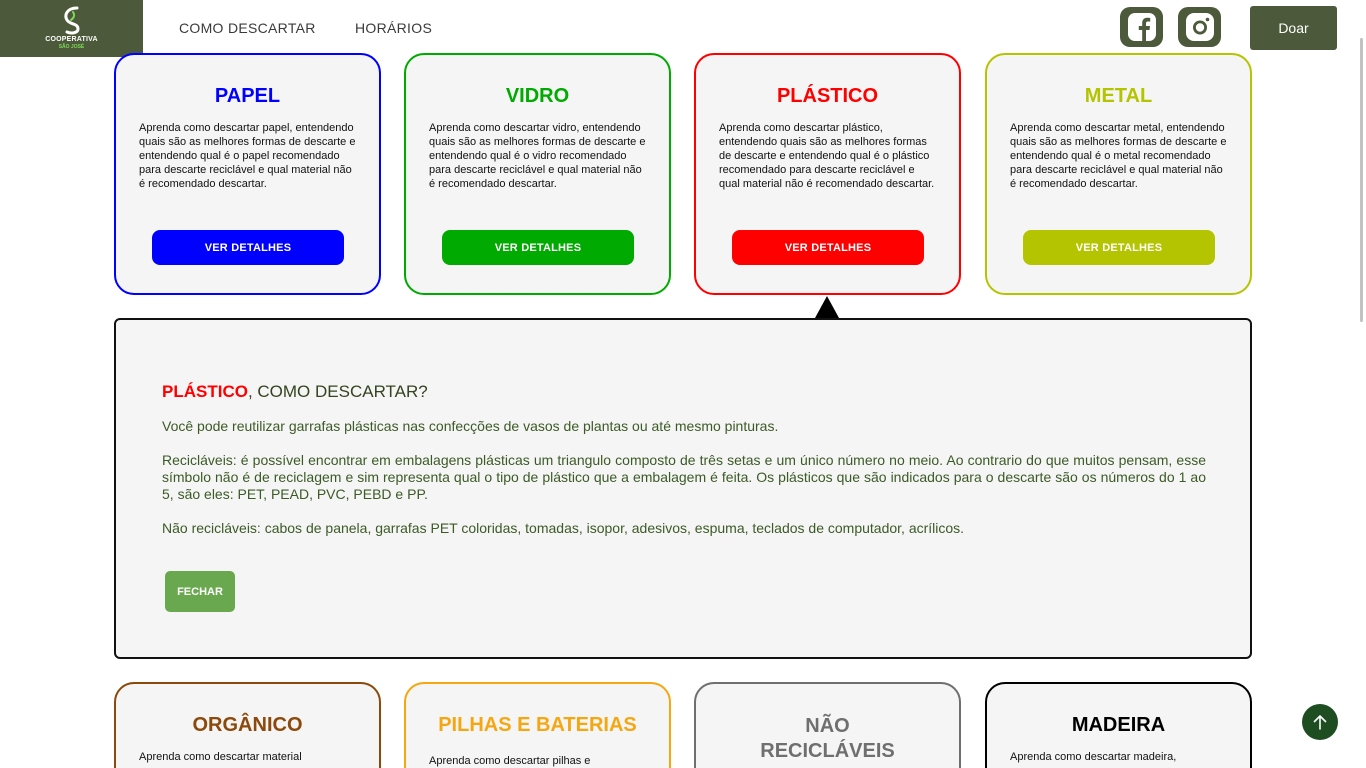 Image resolution: width=1366 pixels, height=768 pixels. What do you see at coordinates (200, 591) in the screenshot?
I see `close-button: FECHAR` at bounding box center [200, 591].